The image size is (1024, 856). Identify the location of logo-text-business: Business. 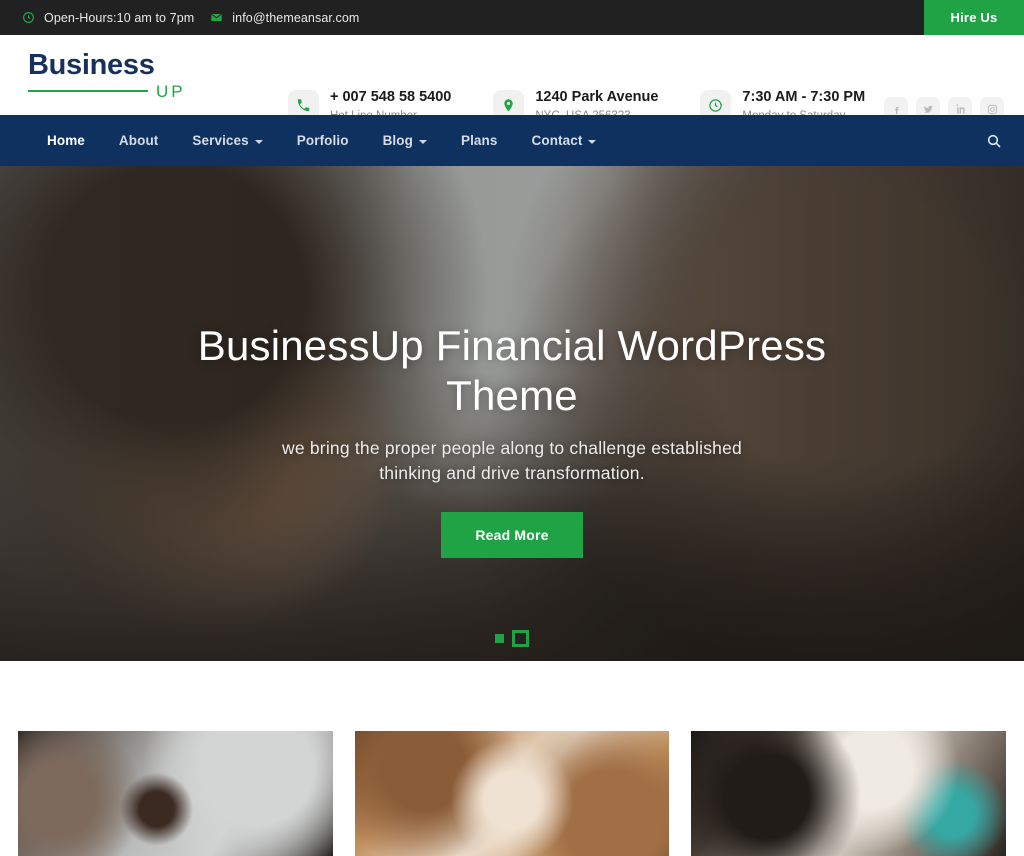
(91, 64).